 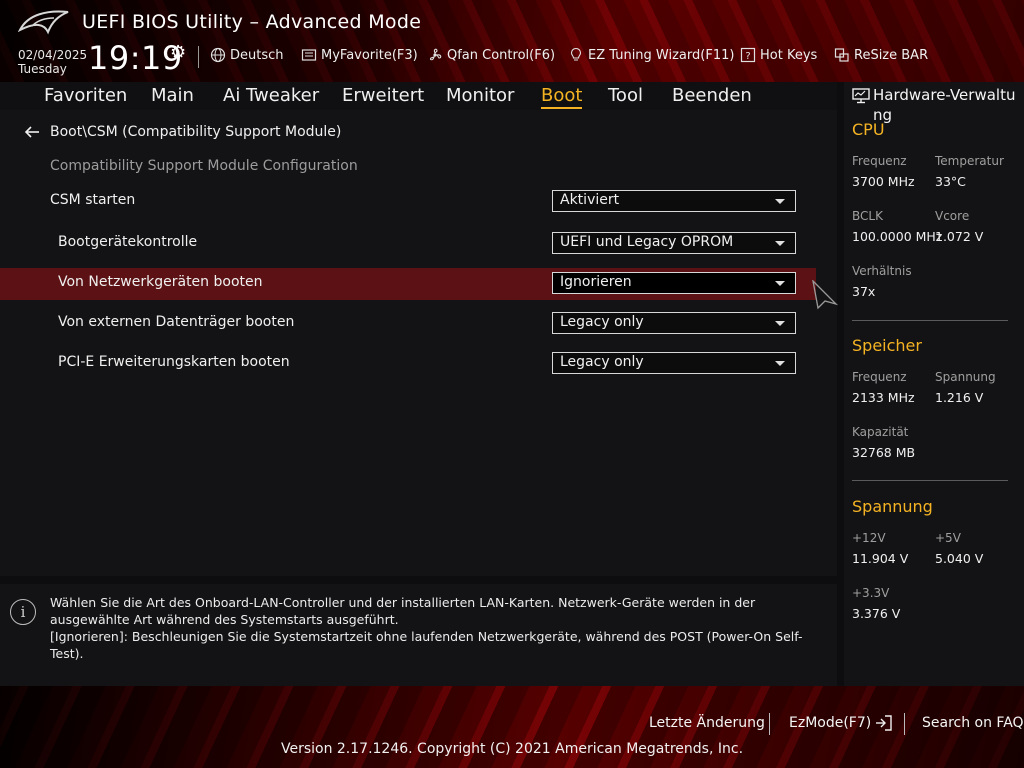 What do you see at coordinates (952, 216) in the screenshot?
I see `cpu-vcore-label: Vcore` at bounding box center [952, 216].